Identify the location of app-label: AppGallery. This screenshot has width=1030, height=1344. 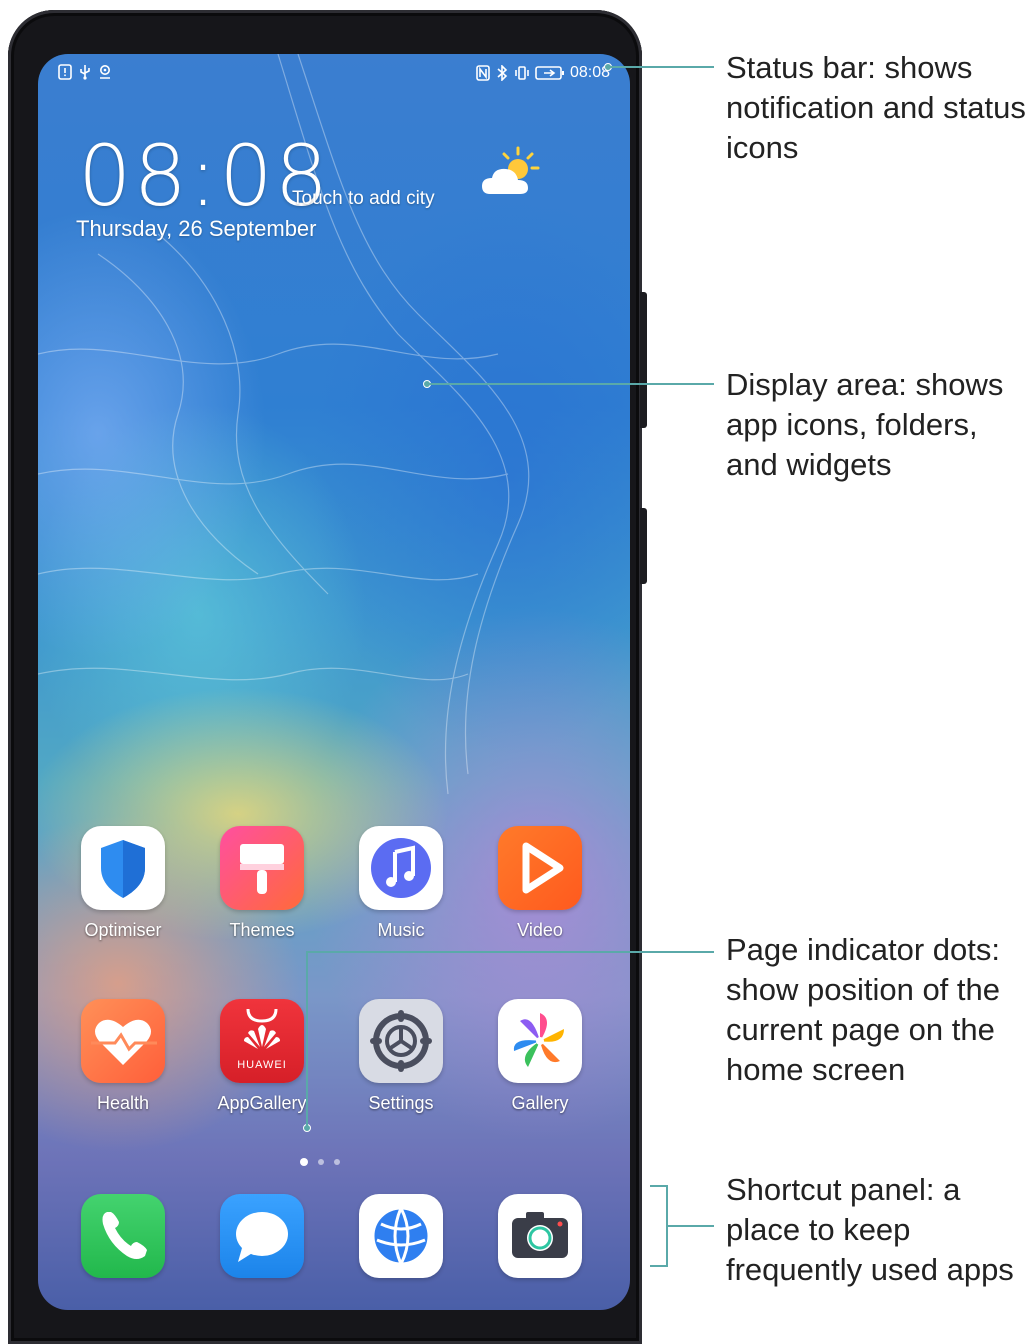
(262, 1103).